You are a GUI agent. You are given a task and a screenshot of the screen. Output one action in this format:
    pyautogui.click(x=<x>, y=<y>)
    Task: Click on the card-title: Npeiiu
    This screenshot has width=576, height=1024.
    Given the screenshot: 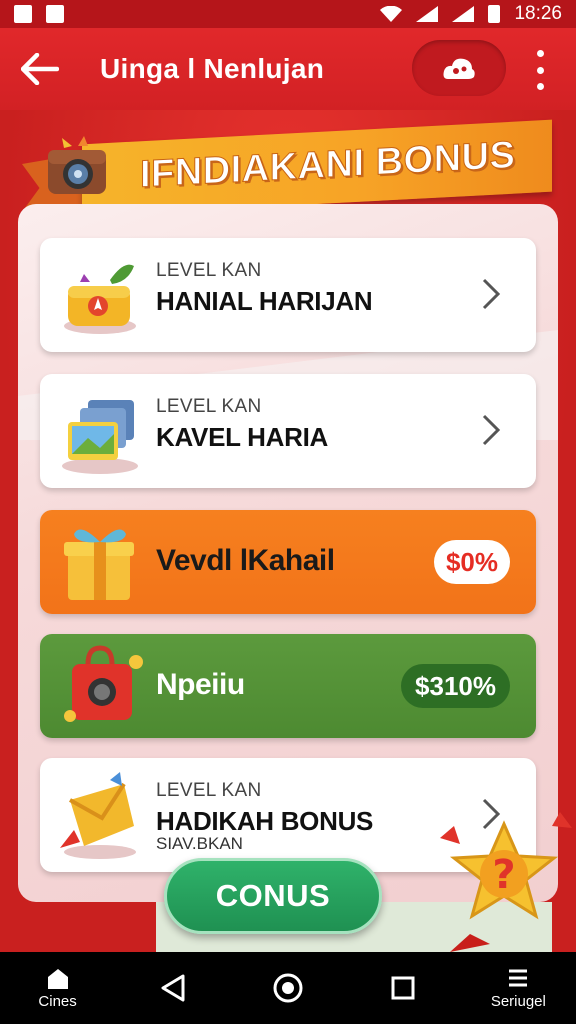 What is the action you would take?
    pyautogui.click(x=200, y=684)
    